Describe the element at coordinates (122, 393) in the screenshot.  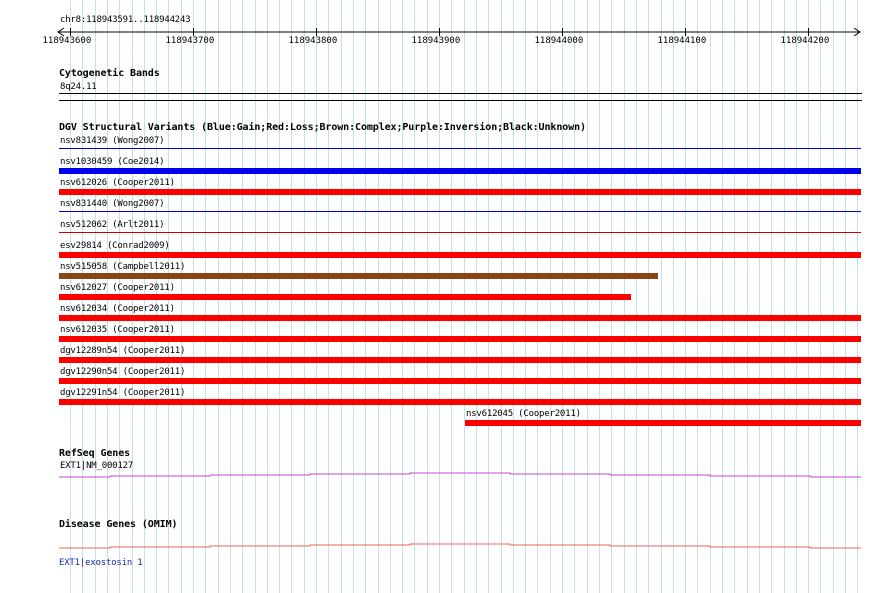
I see `dgv-feature-label: dgv12291n54 (Cooper2011)` at that location.